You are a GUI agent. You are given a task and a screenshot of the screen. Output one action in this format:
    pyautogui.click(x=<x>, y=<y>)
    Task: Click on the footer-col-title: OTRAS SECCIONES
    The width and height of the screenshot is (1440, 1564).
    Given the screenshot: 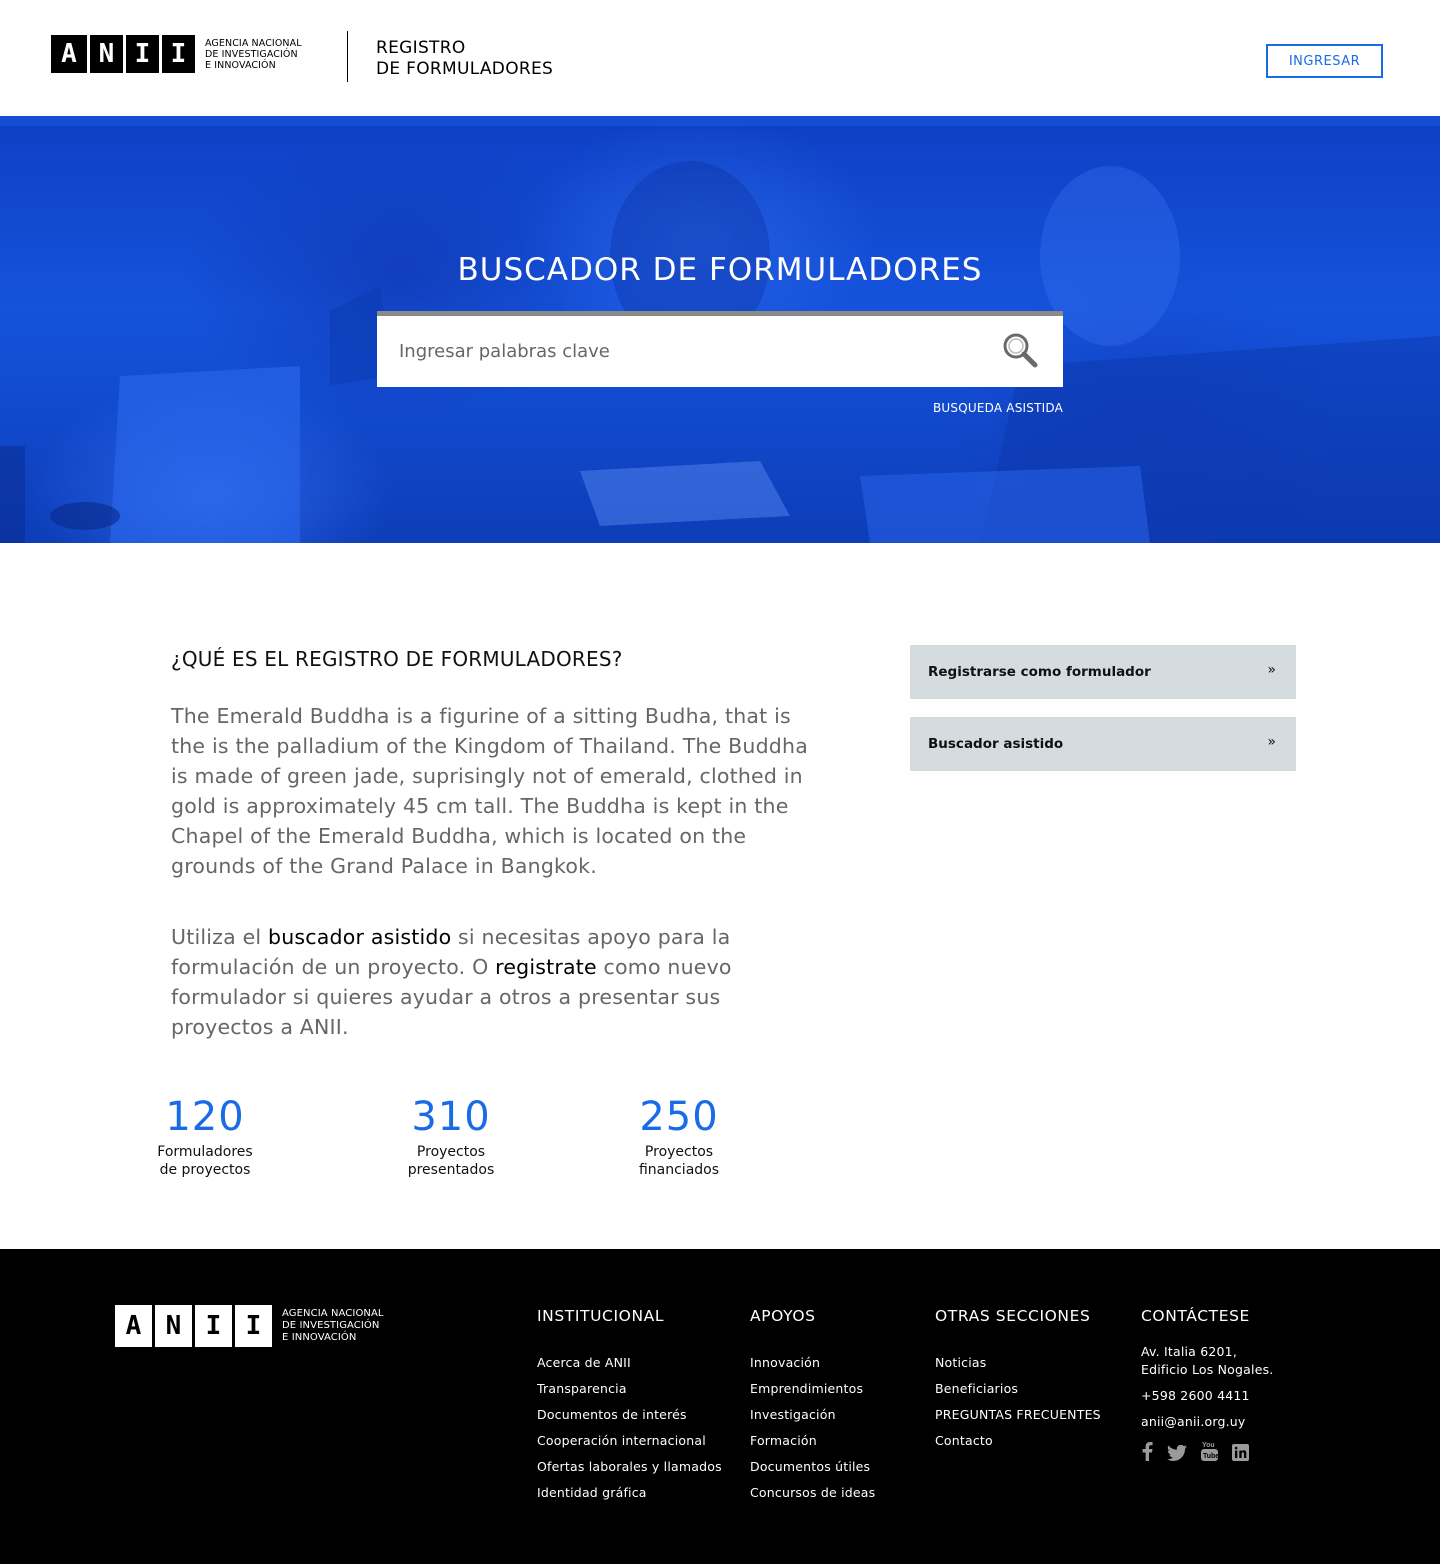 What is the action you would take?
    pyautogui.click(x=1013, y=1316)
    